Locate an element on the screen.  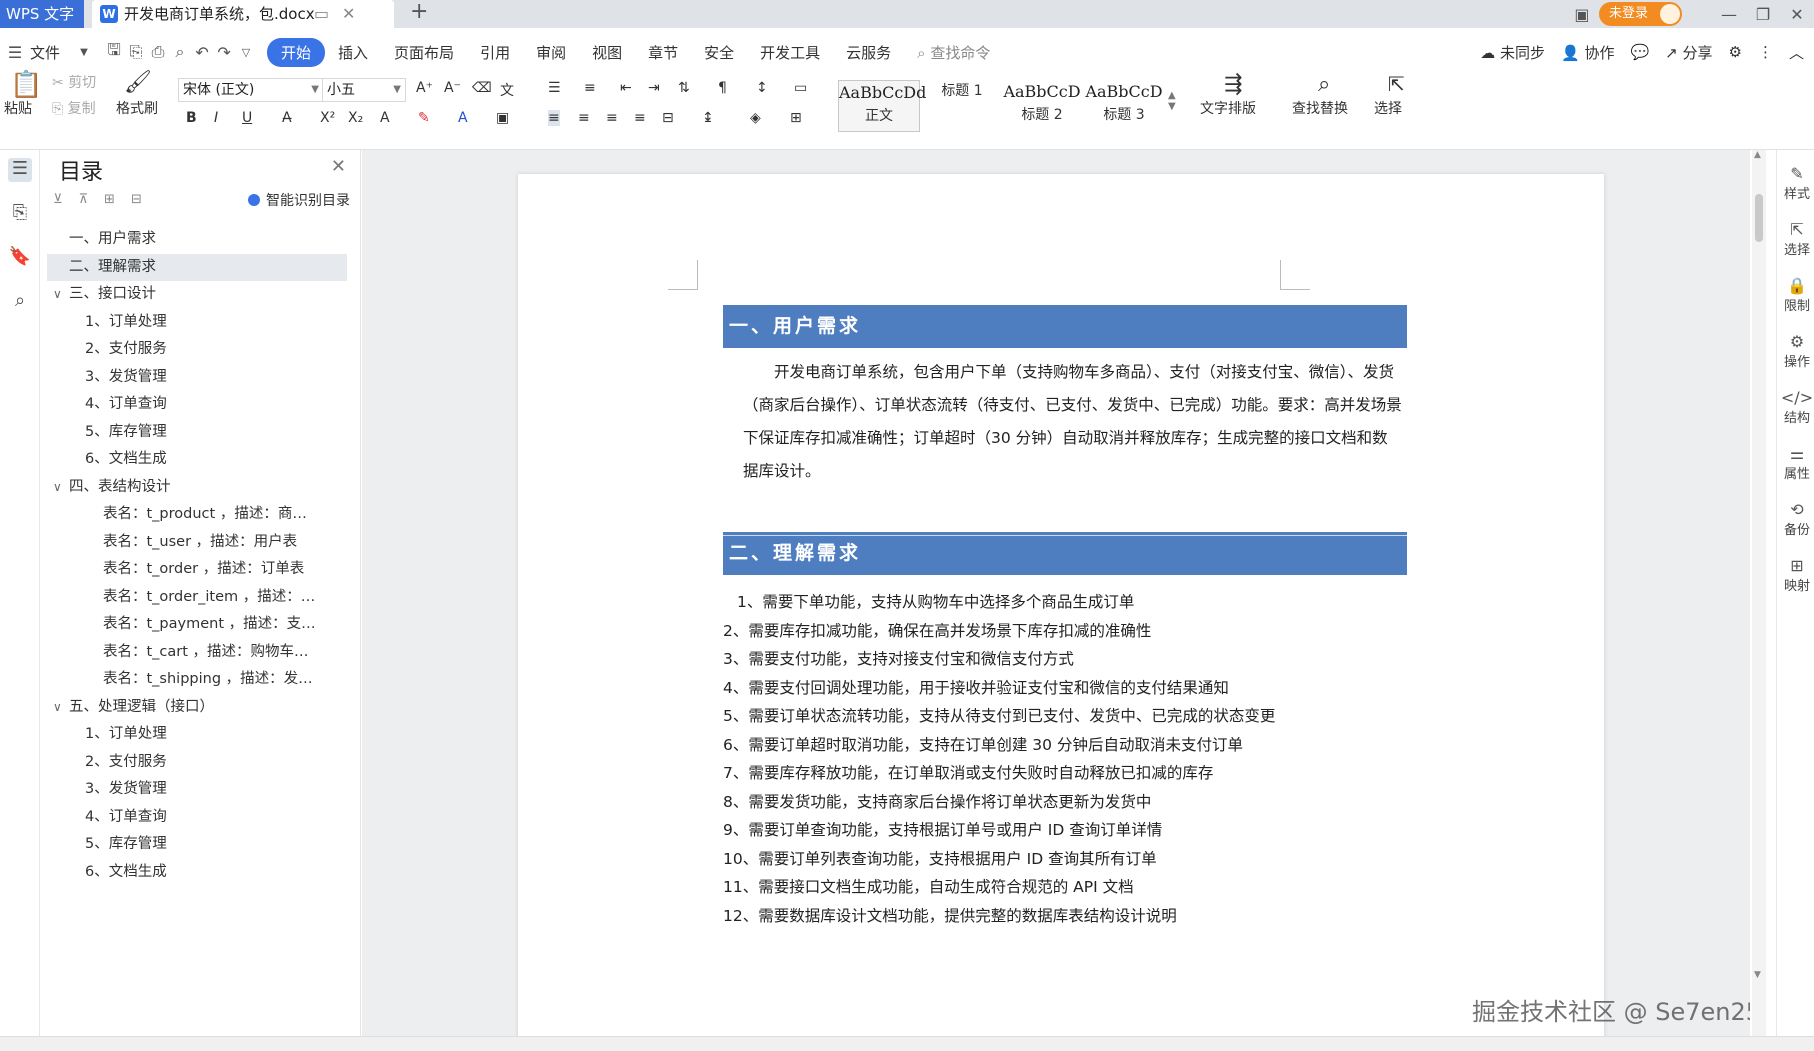
toc-item: ∨ 五、处理逻辑（接口） is located at coordinates (197, 708).